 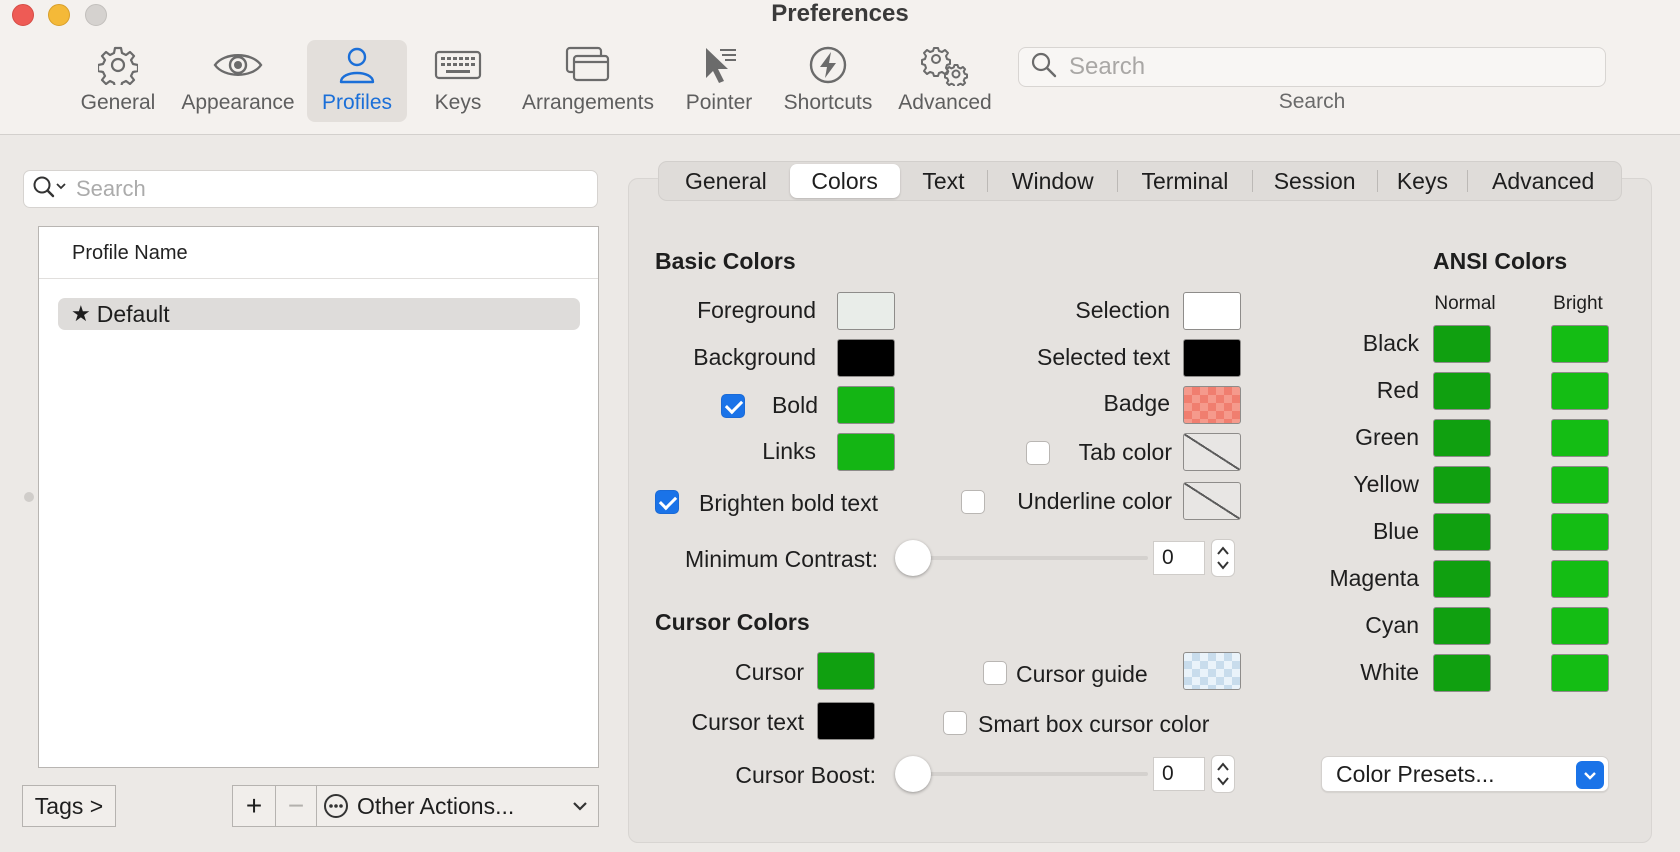 I want to click on brighten-bold-checkbox, so click(x=667, y=502).